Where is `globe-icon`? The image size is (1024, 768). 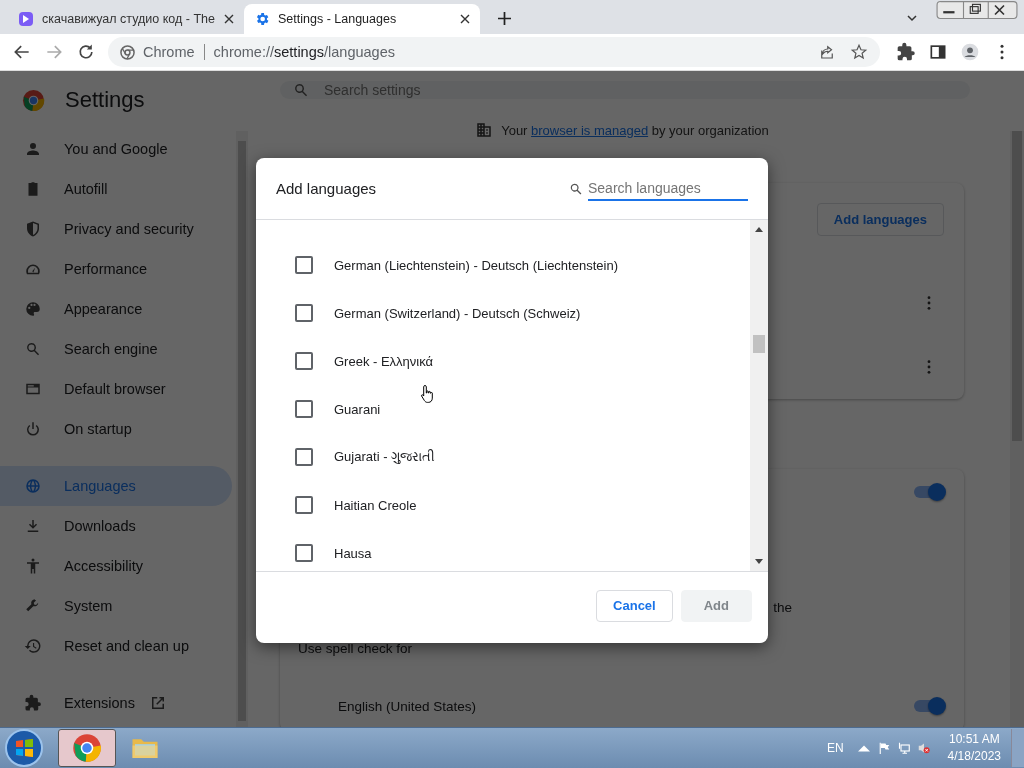 globe-icon is located at coordinates (33, 486).